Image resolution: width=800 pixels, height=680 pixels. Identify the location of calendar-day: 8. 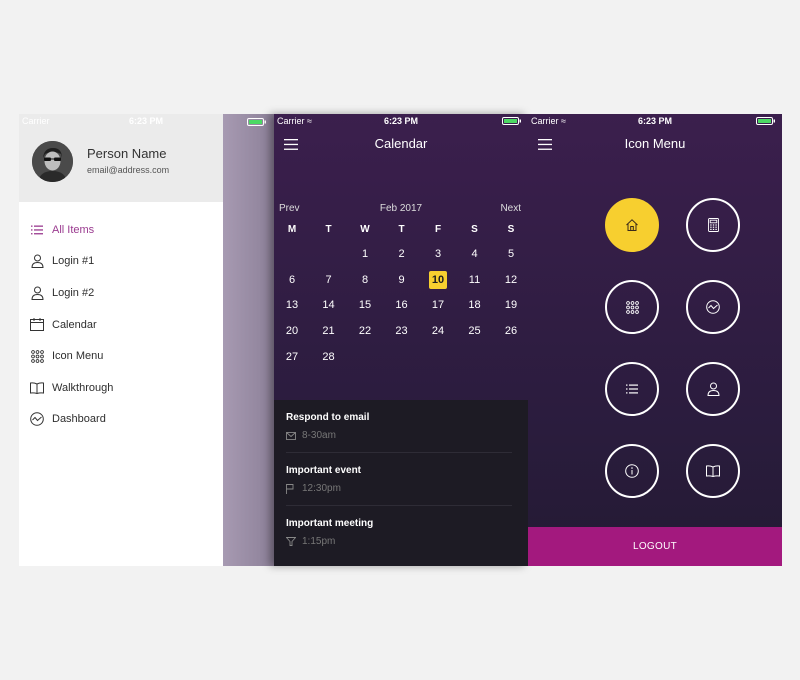
(365, 280).